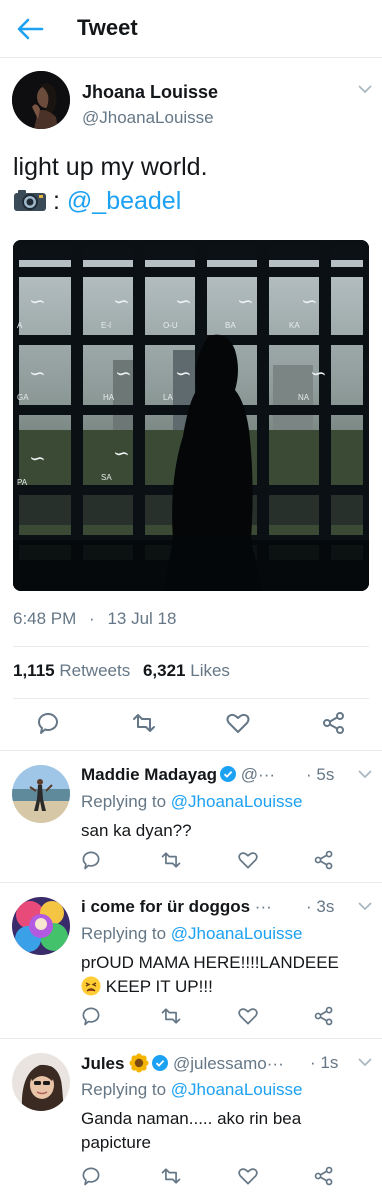 The width and height of the screenshot is (382, 1200). What do you see at coordinates (110, 184) in the screenshot?
I see `tweet-text: light up my world. : @_beadel` at bounding box center [110, 184].